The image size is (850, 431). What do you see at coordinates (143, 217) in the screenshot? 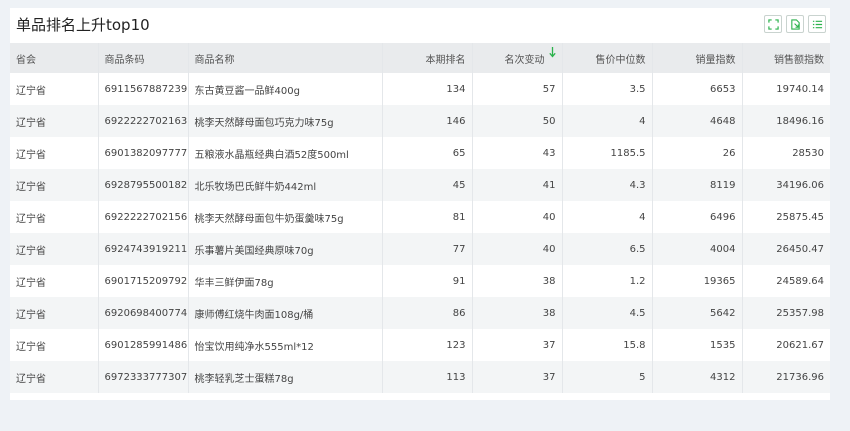
I see `cell-barcode: 6922222702156` at bounding box center [143, 217].